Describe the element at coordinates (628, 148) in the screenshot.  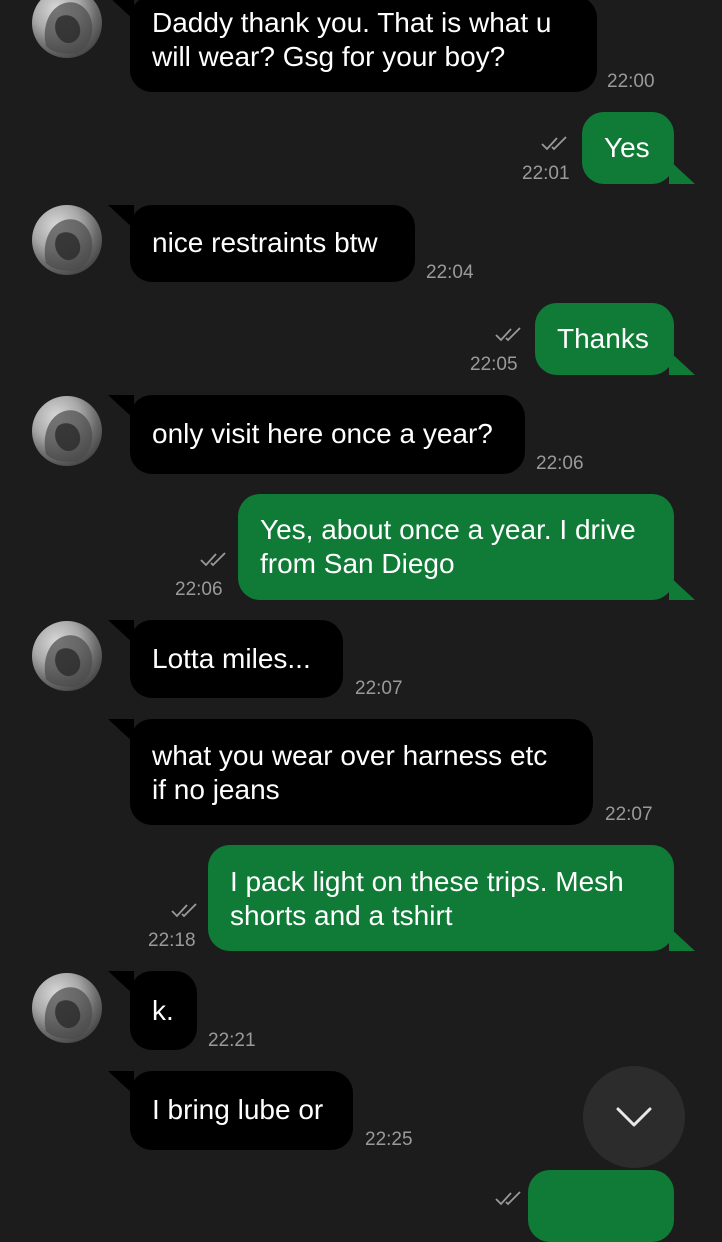
I see `message-outgoing: Yes` at that location.